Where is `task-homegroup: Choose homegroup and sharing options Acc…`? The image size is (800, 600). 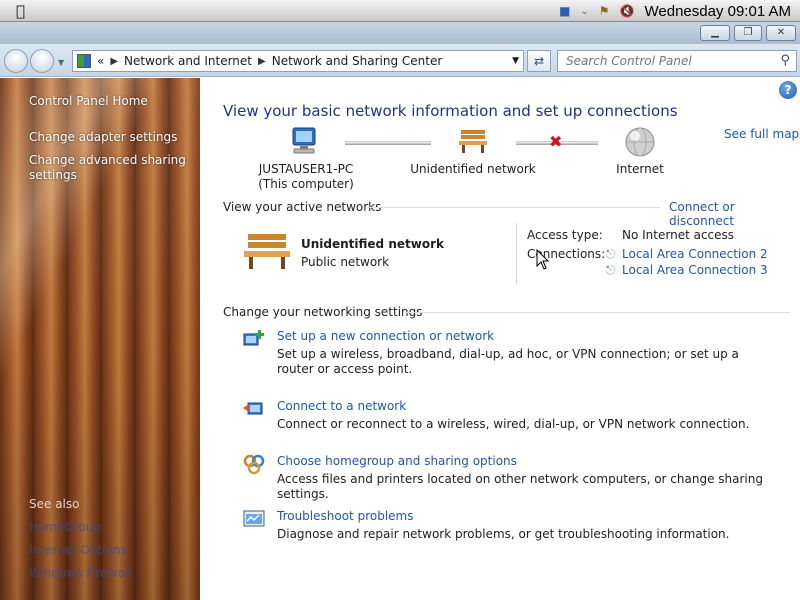
task-homegroup: Choose homegroup and sharing options Acc… is located at coordinates (503, 478).